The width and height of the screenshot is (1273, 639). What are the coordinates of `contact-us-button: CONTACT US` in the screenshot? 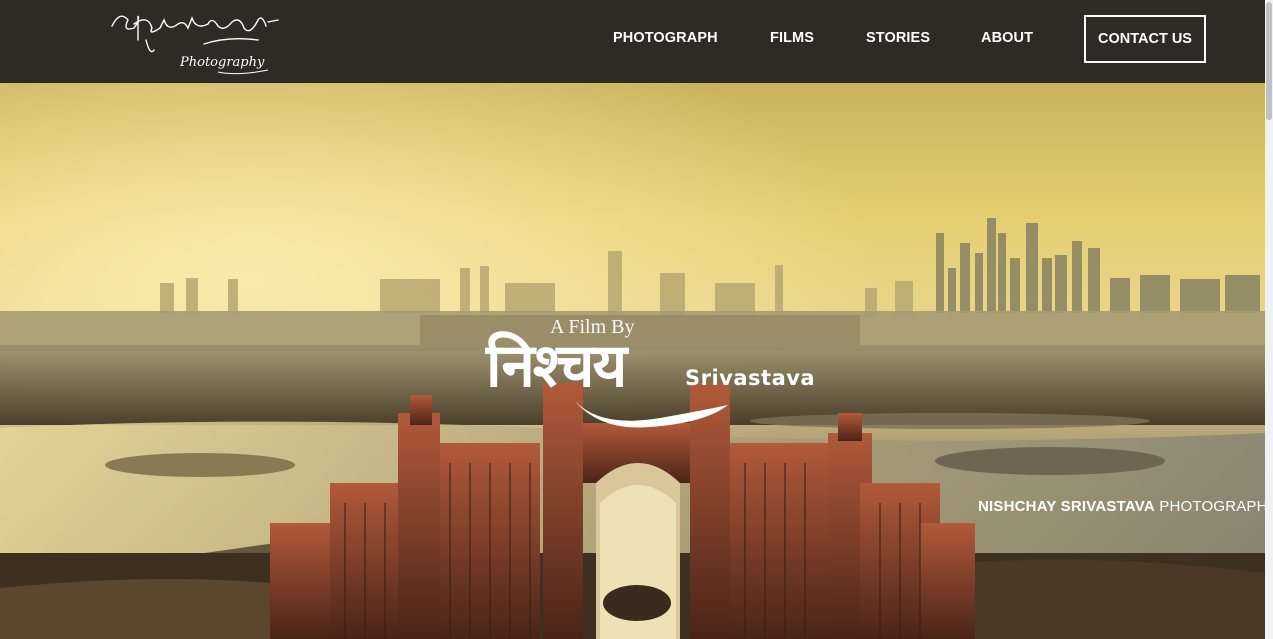 It's located at (1145, 39).